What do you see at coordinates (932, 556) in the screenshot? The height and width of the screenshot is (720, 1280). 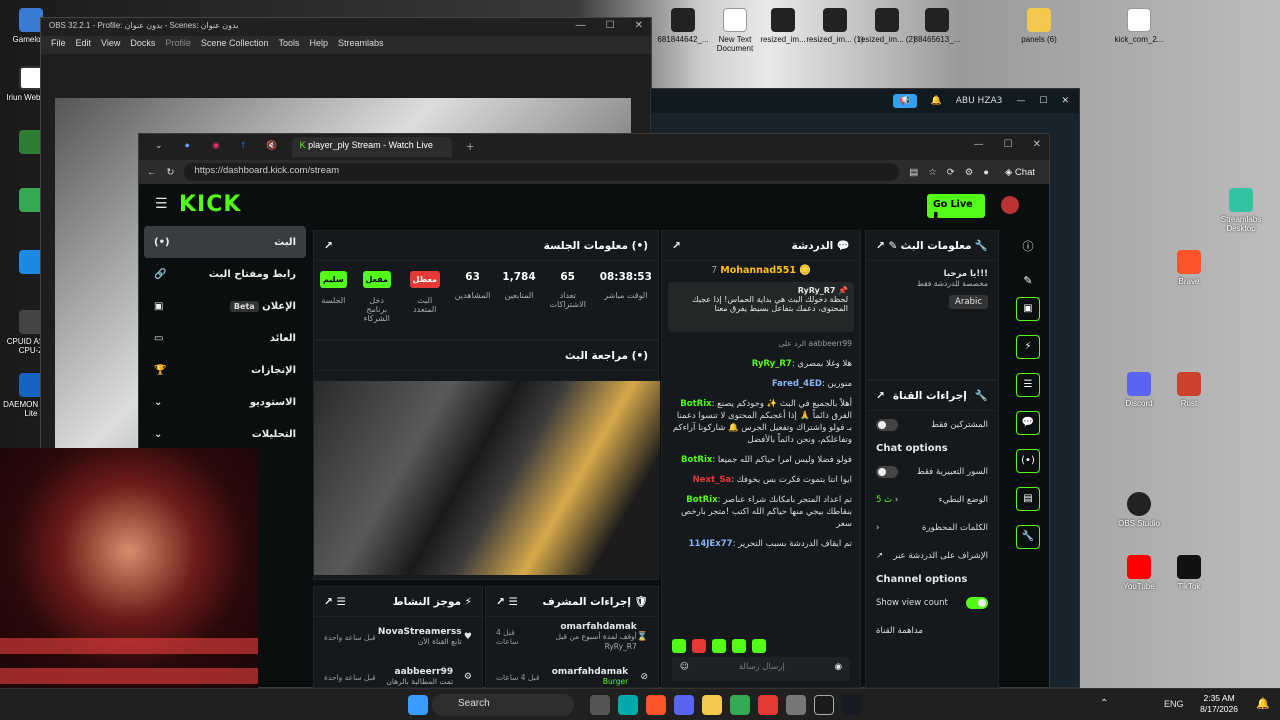 I see `option-moderation: ↗ الإشراف على الدردشة عبر` at bounding box center [932, 556].